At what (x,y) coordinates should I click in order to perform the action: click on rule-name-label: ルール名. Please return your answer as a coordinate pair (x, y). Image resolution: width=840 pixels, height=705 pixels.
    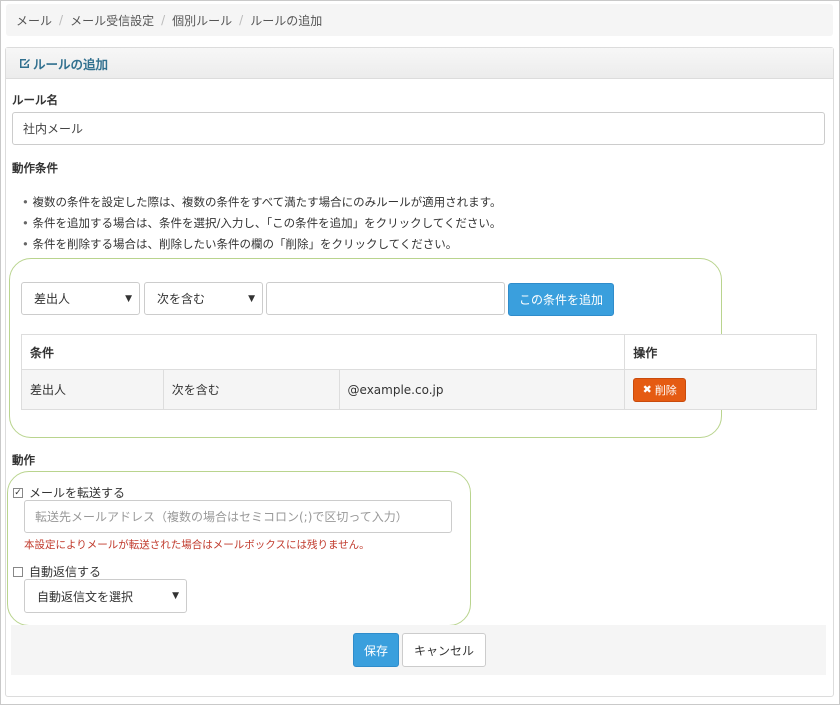
    Looking at the image, I should click on (35, 100).